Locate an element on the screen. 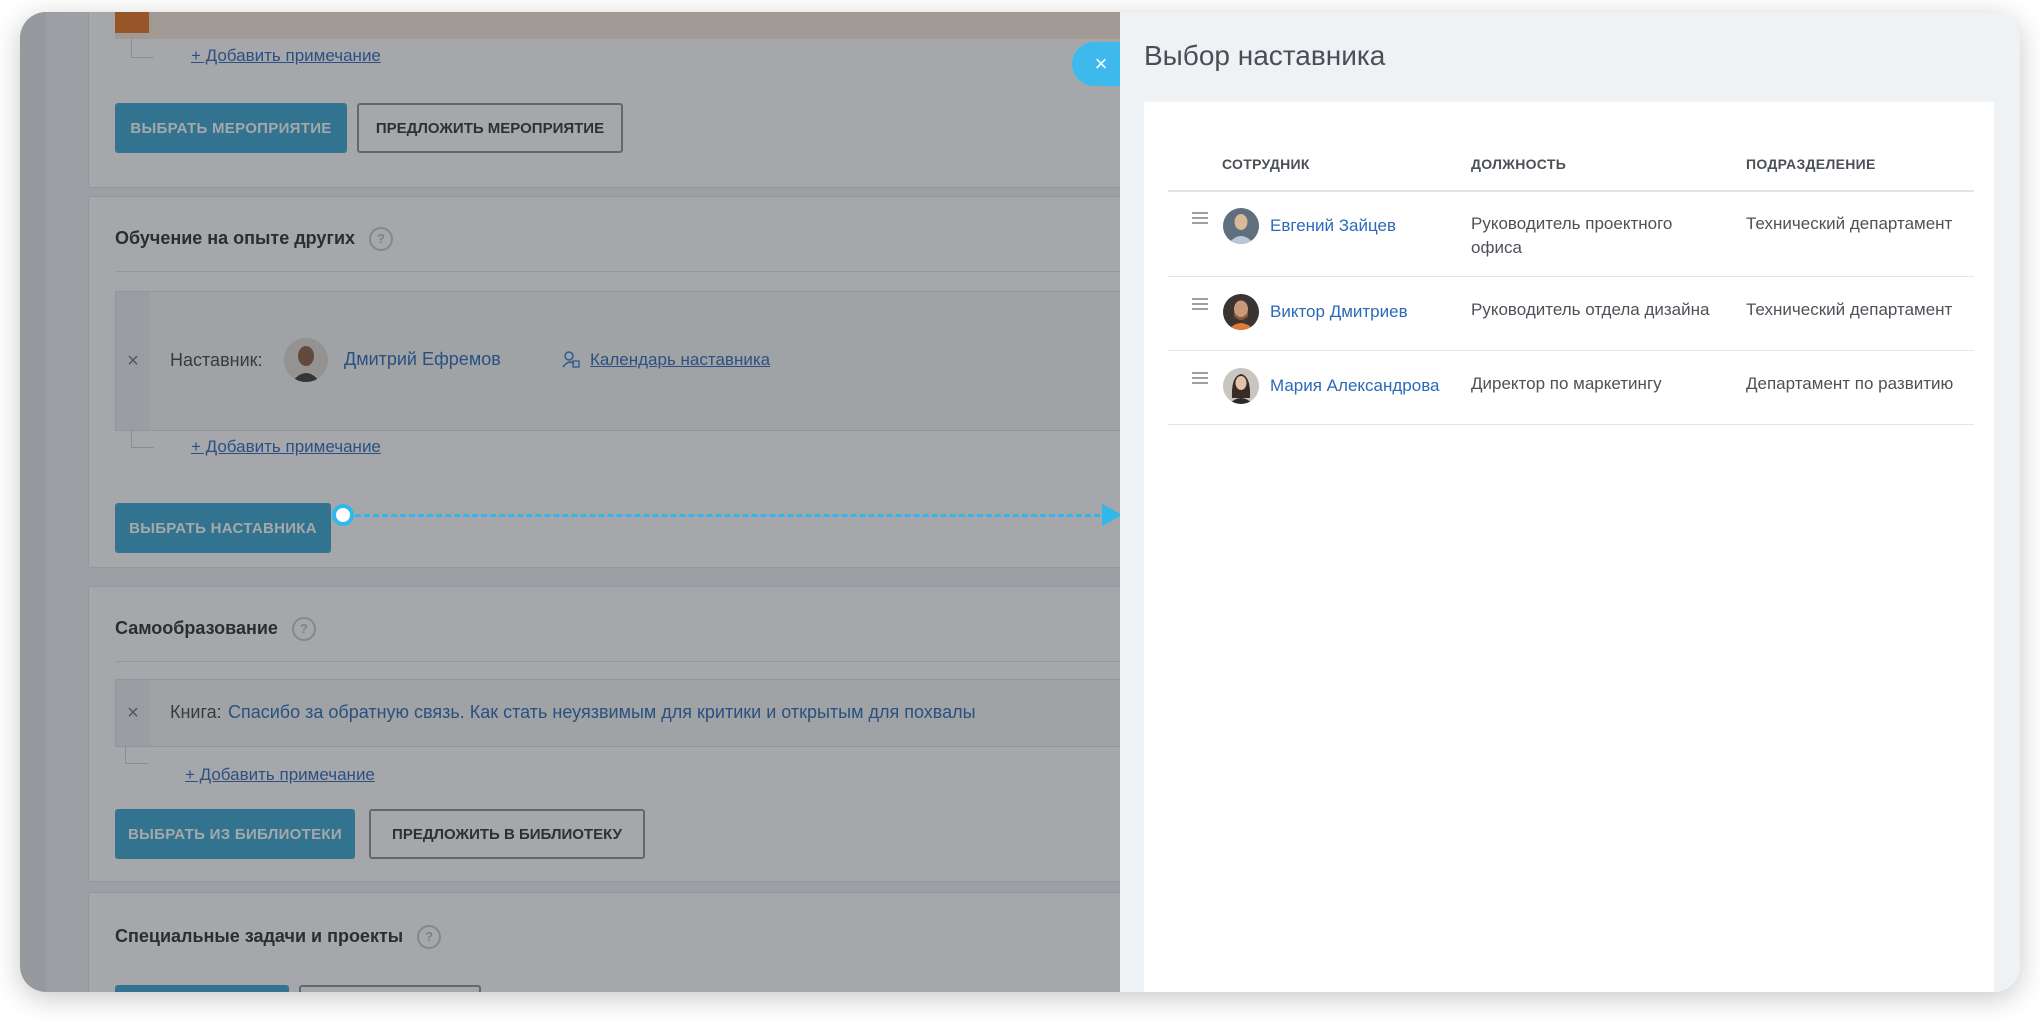  employee-department: Департамент по развитию is located at coordinates (1850, 383).